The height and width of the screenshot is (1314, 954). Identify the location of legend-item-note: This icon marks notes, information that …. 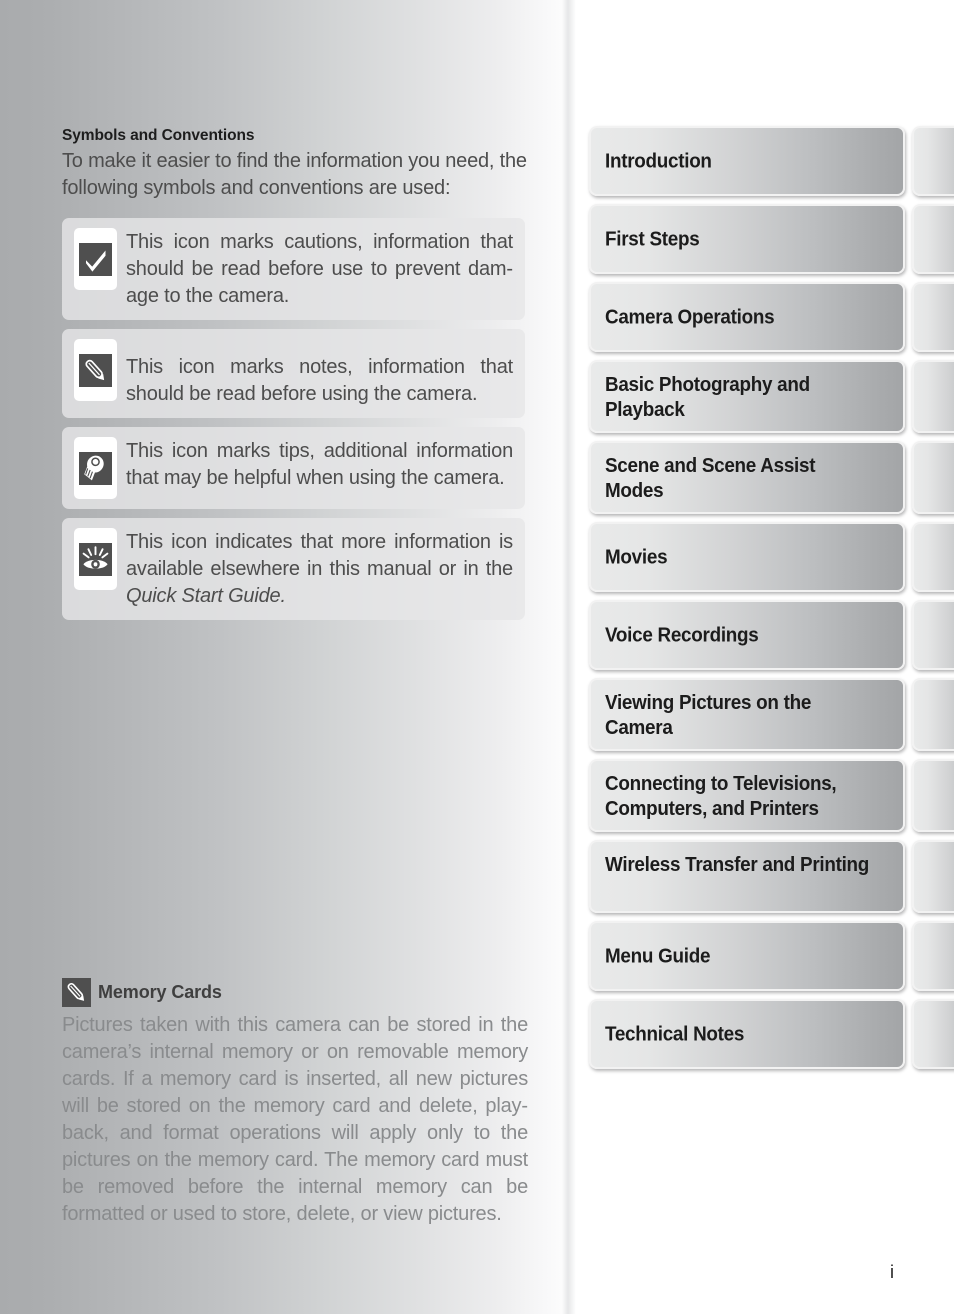
(293, 373).